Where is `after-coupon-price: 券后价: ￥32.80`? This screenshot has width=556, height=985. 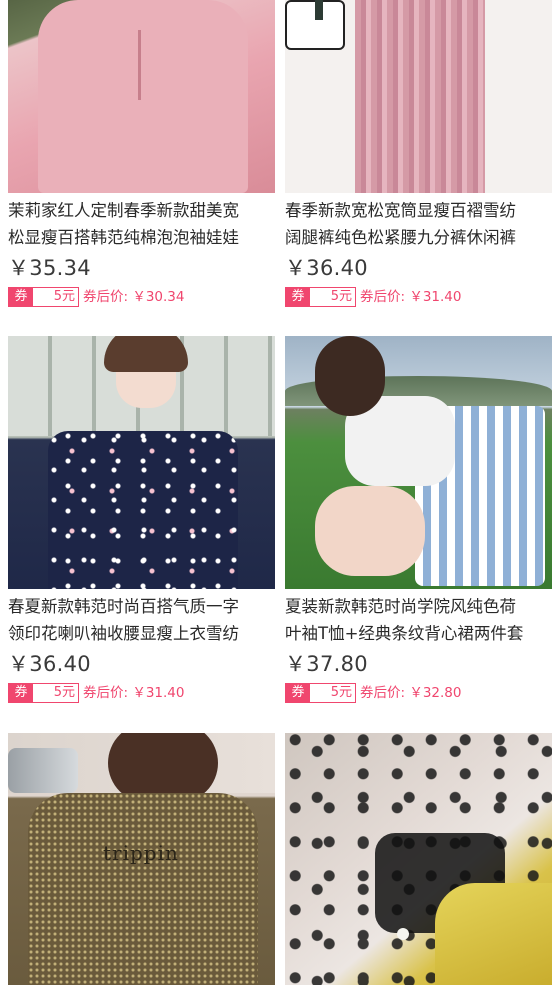
after-coupon-price: 券后价: ￥32.80 is located at coordinates (411, 693).